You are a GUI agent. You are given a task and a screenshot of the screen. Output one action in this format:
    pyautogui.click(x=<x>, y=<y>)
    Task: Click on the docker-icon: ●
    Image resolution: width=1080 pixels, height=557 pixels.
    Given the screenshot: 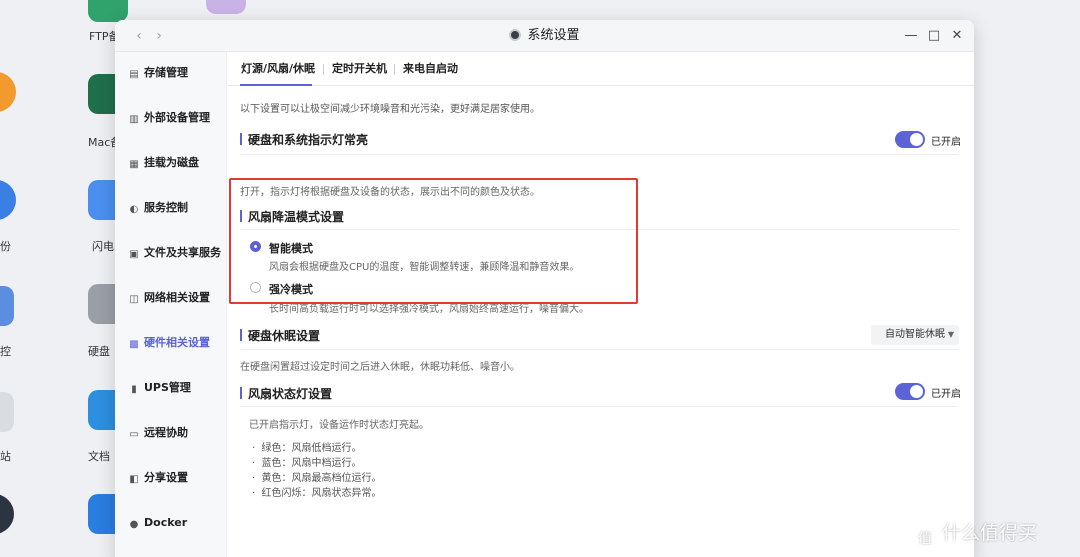 What is the action you would take?
    pyautogui.click(x=134, y=524)
    